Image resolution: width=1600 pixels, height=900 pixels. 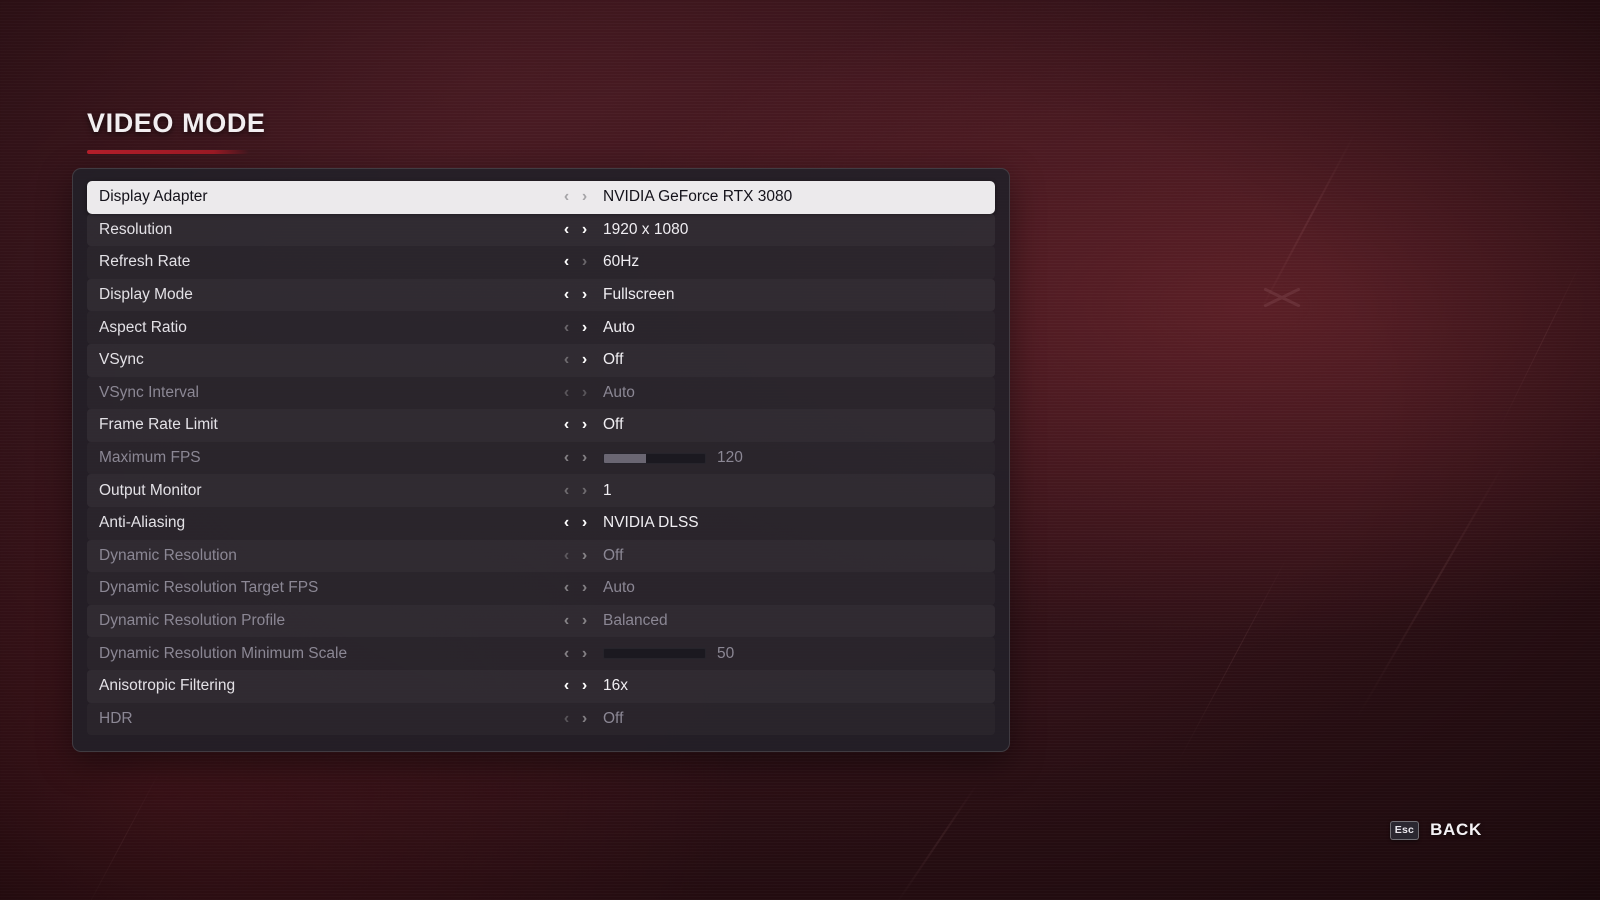 I want to click on setting-control: ‹ › NVIDIA DLSS, so click(x=777, y=523).